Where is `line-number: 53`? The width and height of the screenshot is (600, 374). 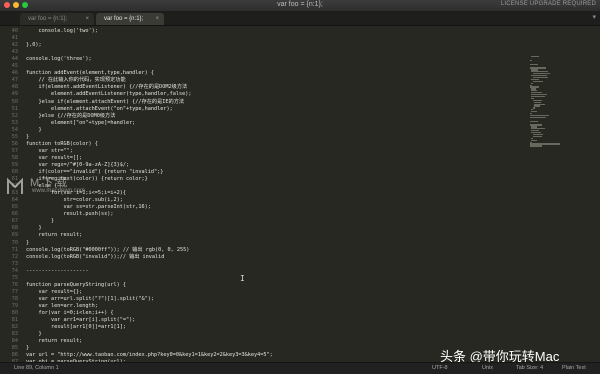 line-number: 53 is located at coordinates (14, 122).